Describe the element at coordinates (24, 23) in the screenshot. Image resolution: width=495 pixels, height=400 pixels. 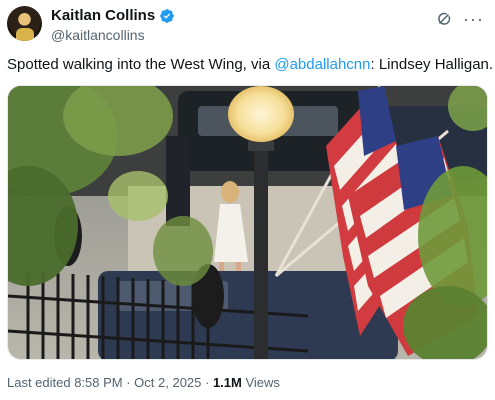
I see `avatar` at that location.